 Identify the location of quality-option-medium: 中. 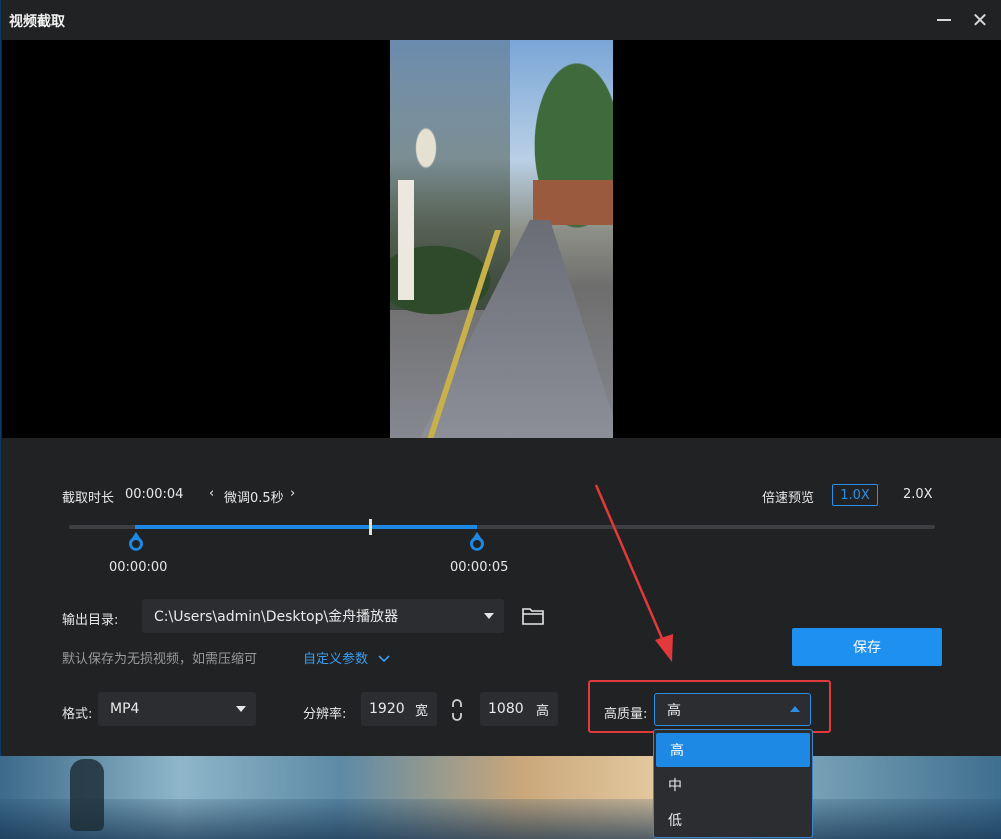
(733, 785).